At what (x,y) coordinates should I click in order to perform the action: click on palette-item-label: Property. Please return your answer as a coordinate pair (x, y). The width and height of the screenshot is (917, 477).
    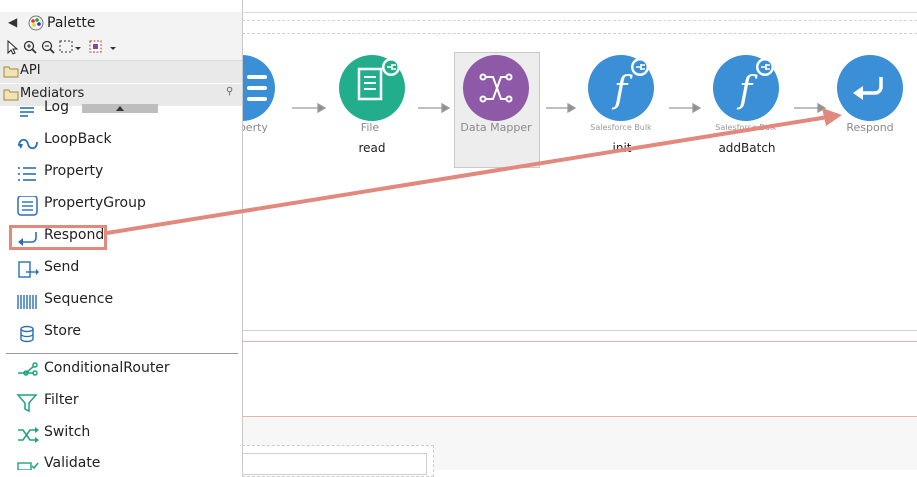
    Looking at the image, I should click on (74, 171).